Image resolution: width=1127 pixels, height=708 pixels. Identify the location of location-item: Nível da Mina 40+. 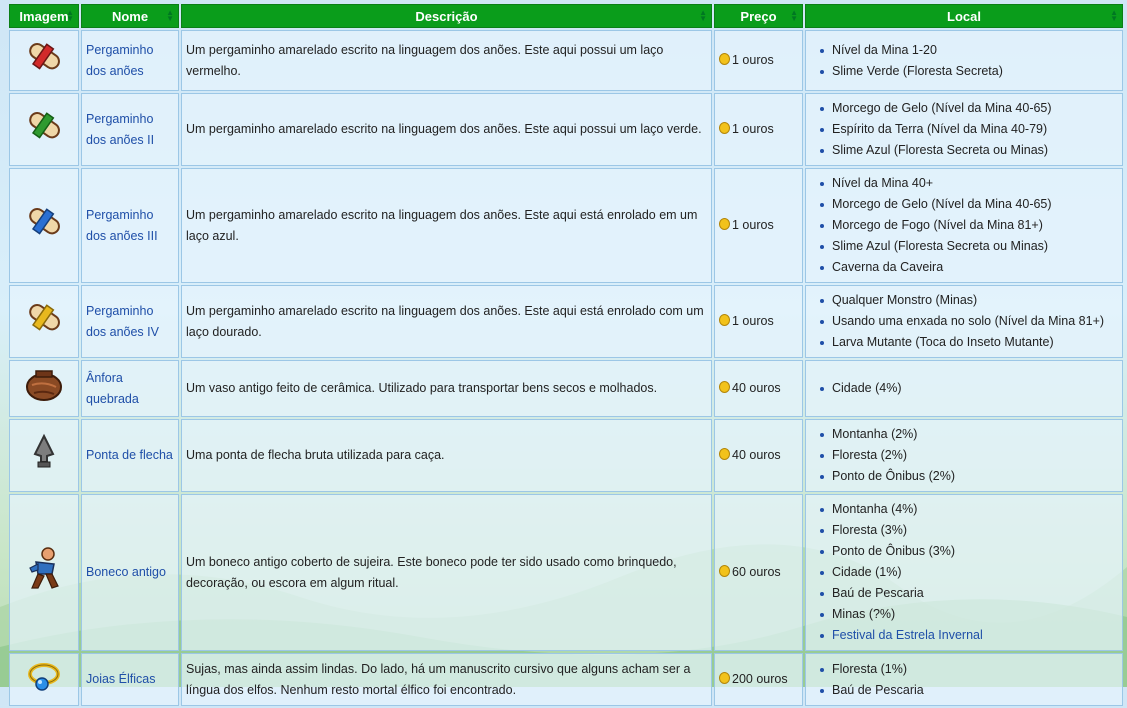
(969, 183).